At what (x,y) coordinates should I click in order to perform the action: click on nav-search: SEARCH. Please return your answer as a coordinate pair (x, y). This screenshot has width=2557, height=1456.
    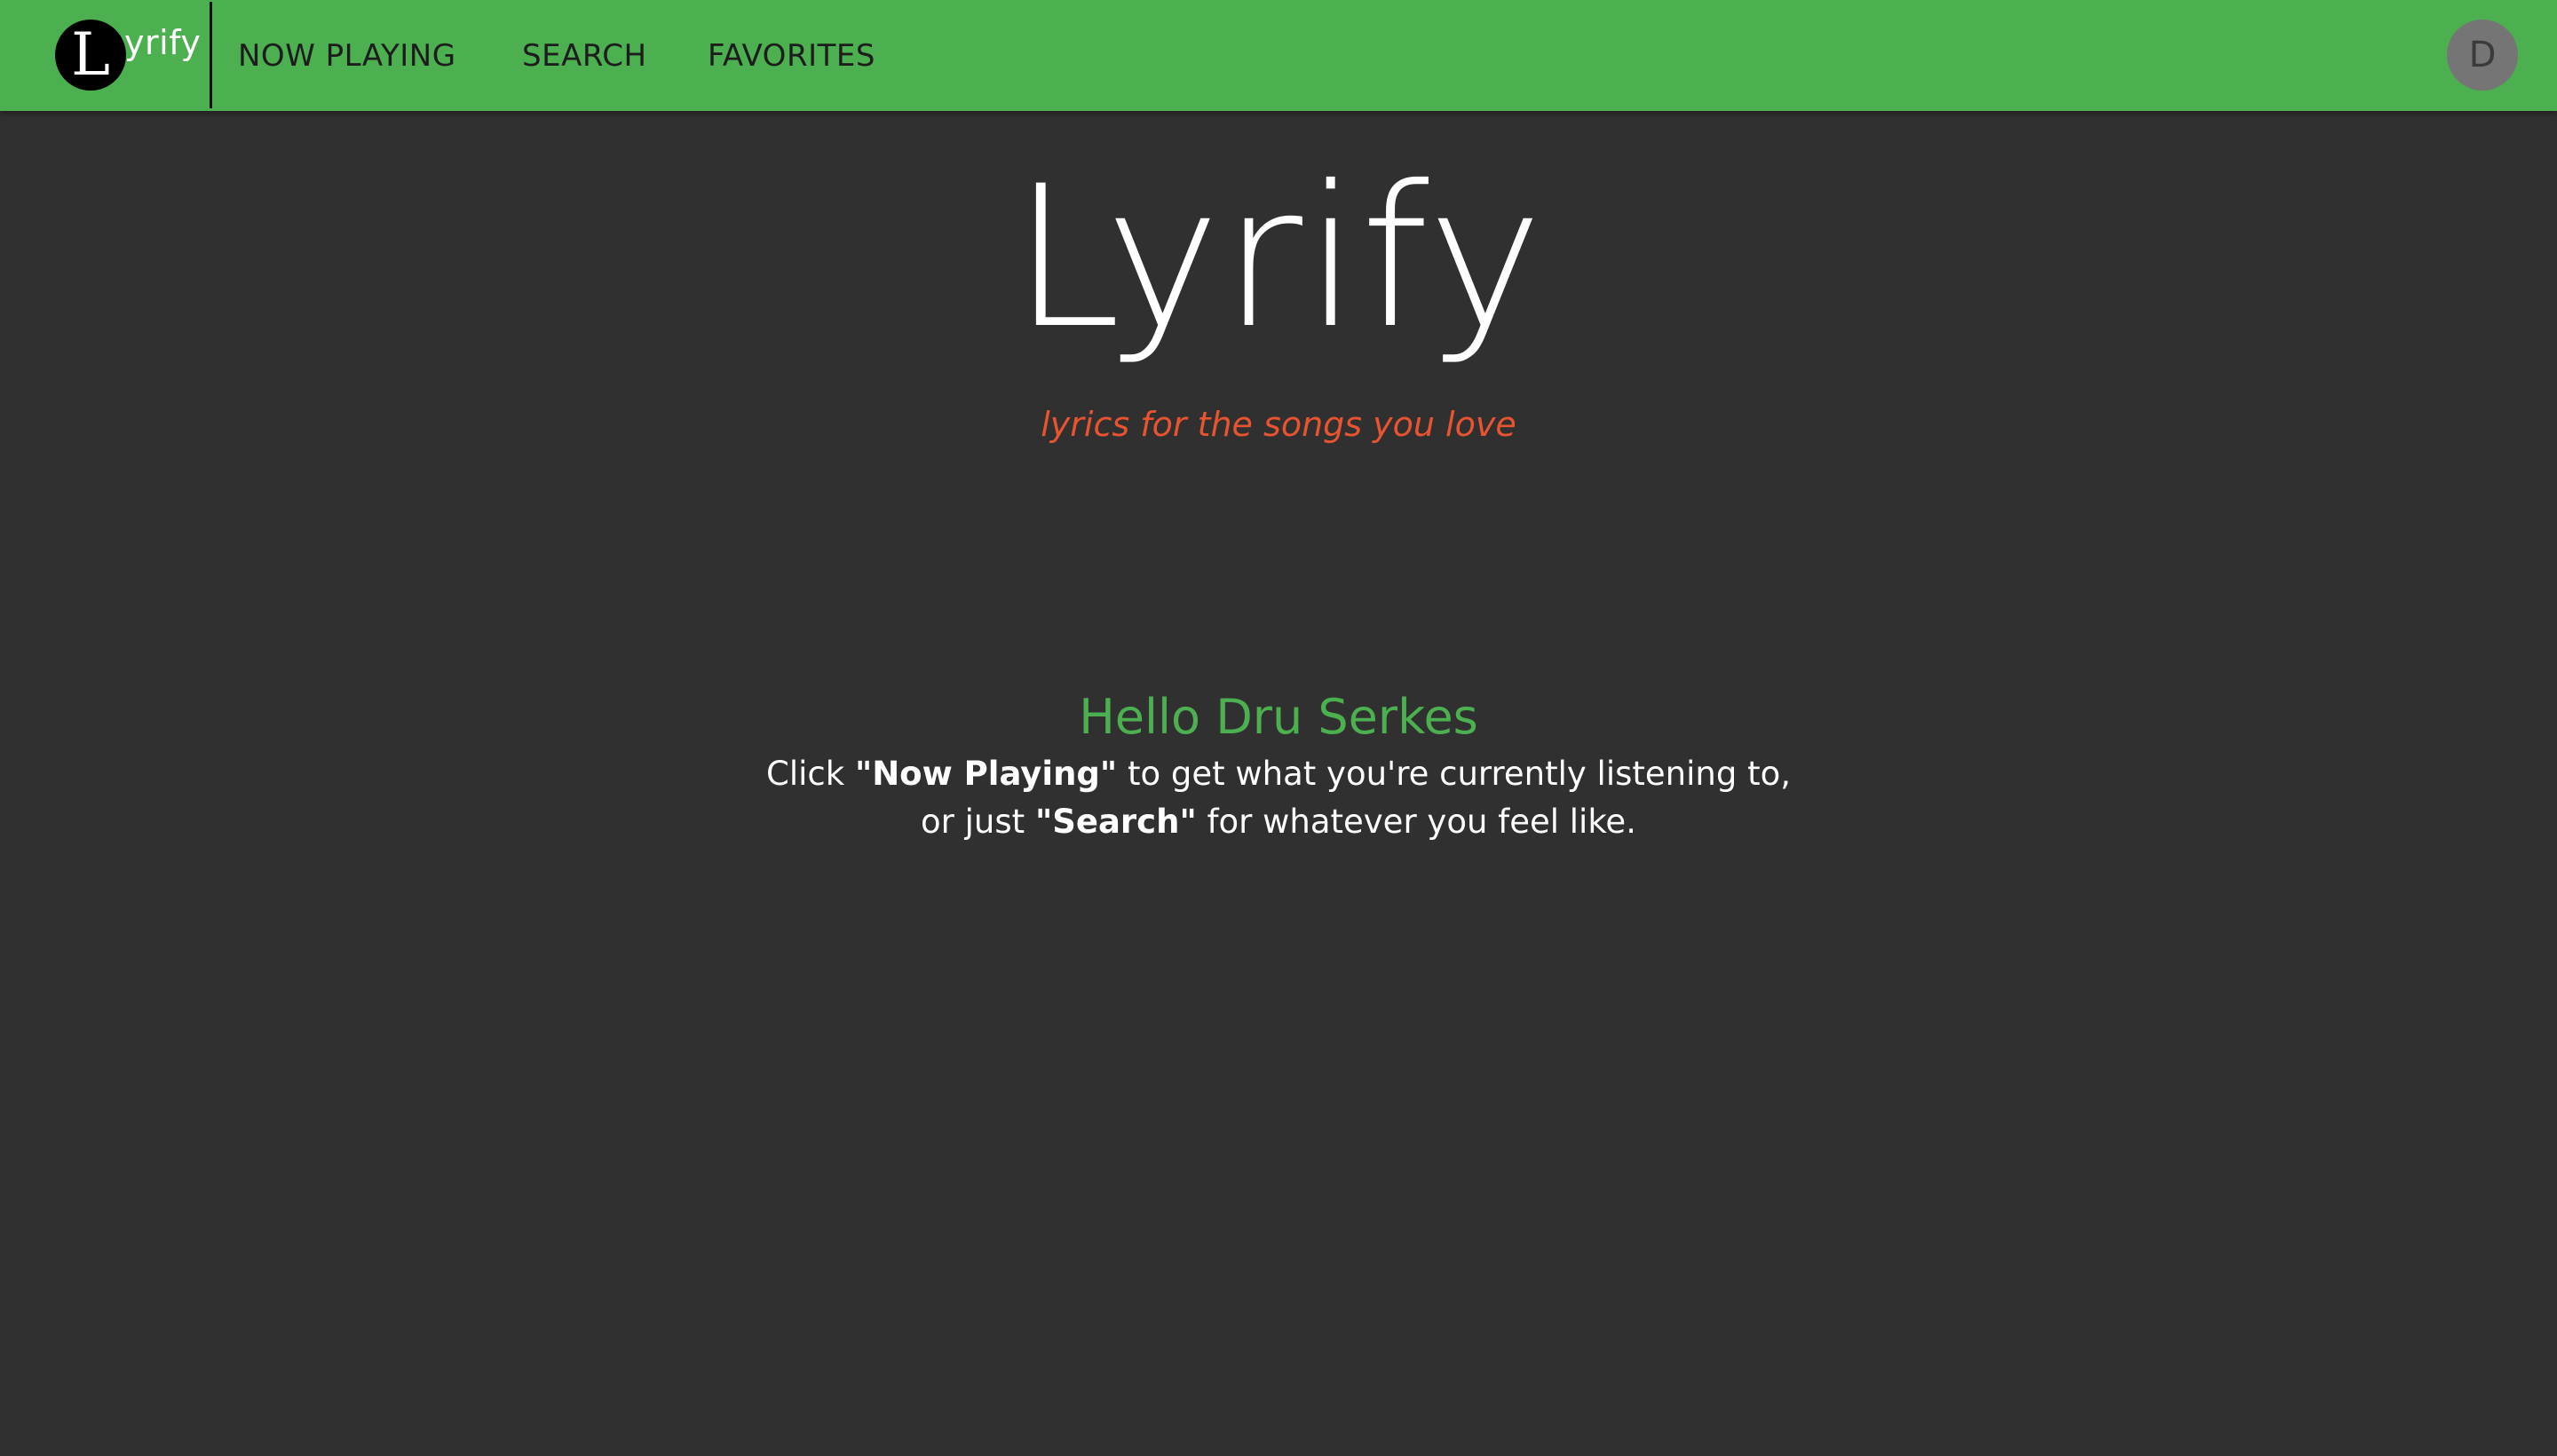
    Looking at the image, I should click on (584, 56).